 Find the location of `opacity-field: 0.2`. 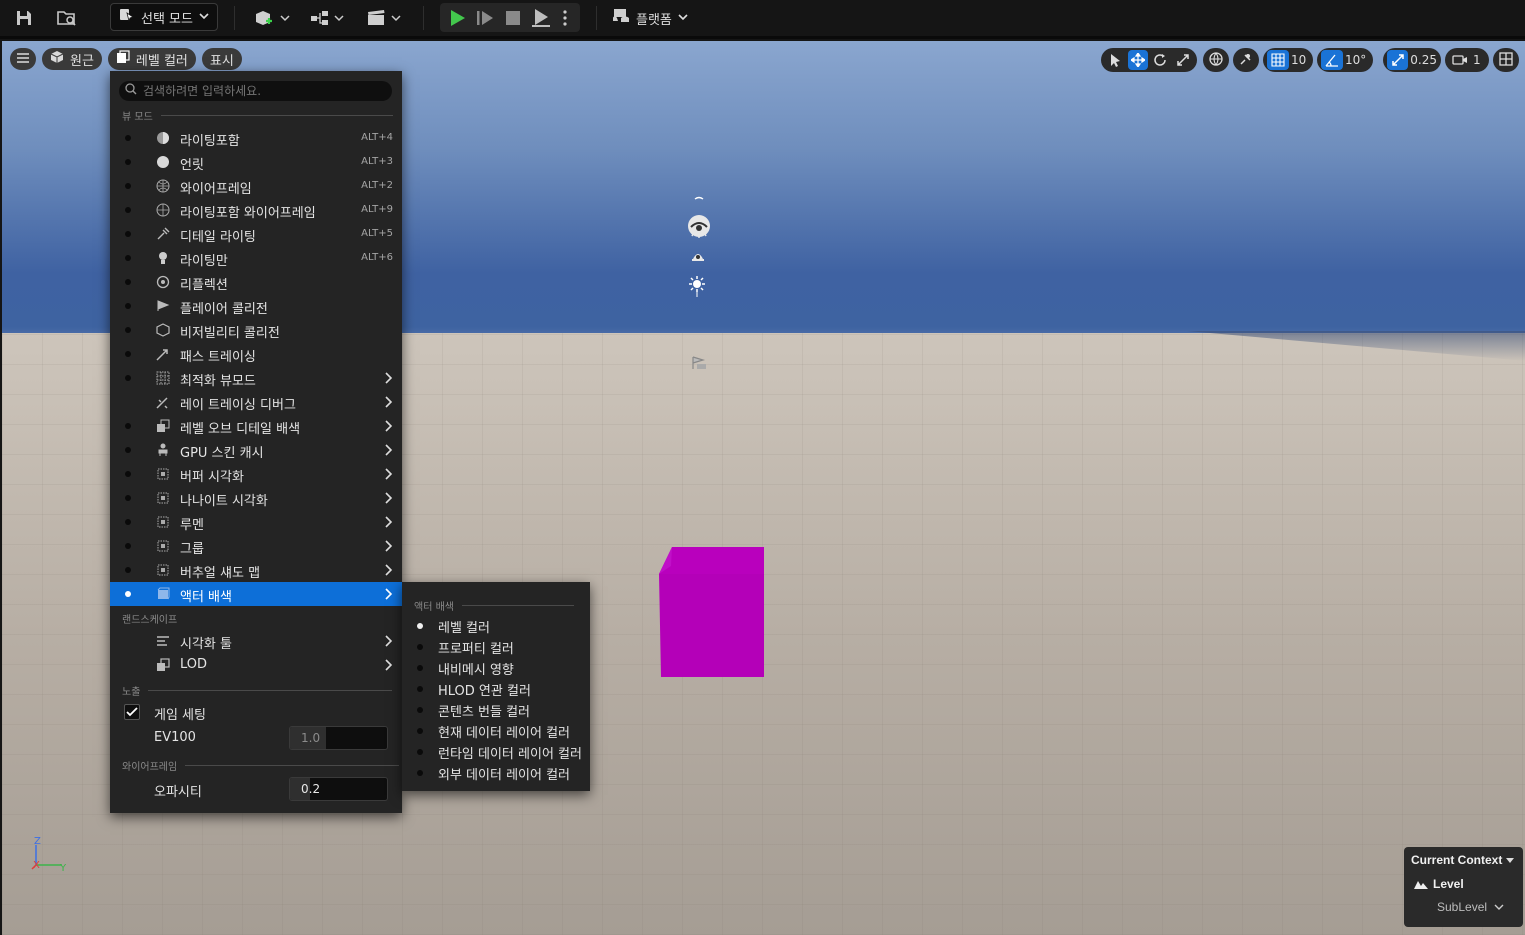

opacity-field: 0.2 is located at coordinates (338, 789).